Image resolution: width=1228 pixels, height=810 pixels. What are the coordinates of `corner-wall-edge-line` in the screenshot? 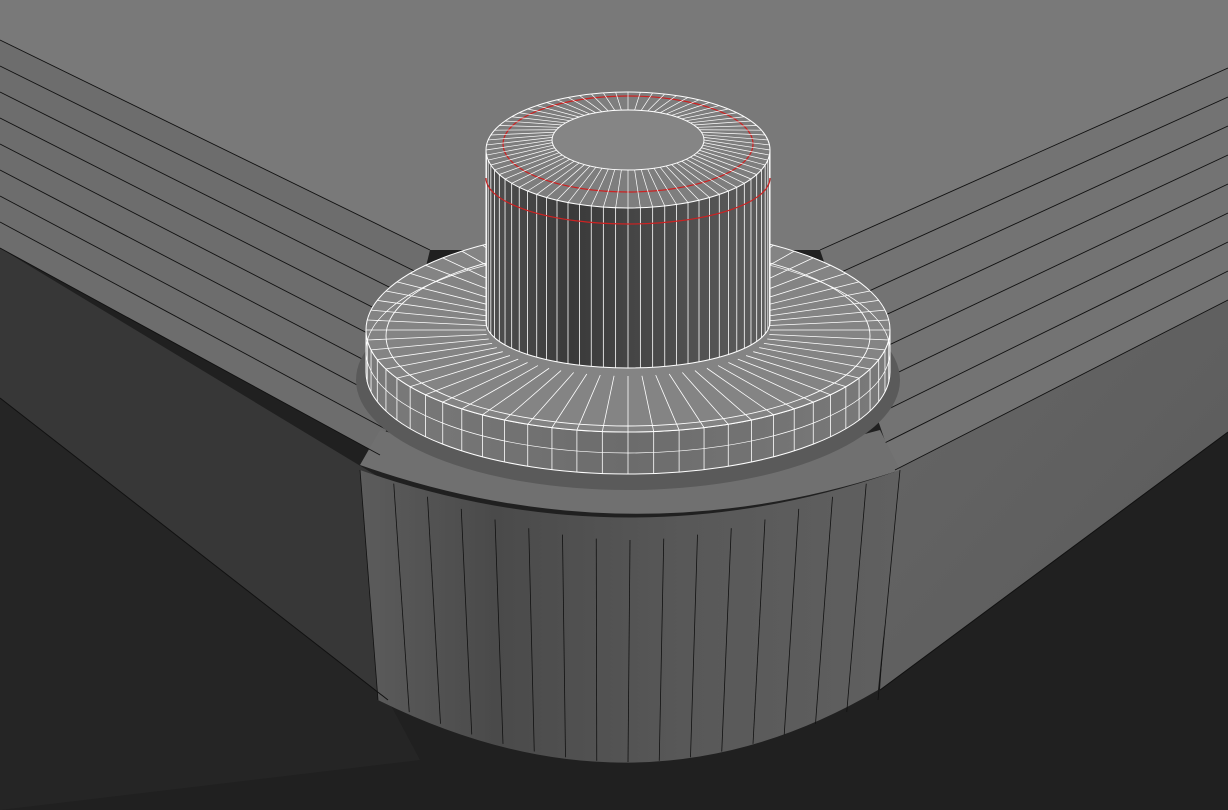 It's located at (596, 649).